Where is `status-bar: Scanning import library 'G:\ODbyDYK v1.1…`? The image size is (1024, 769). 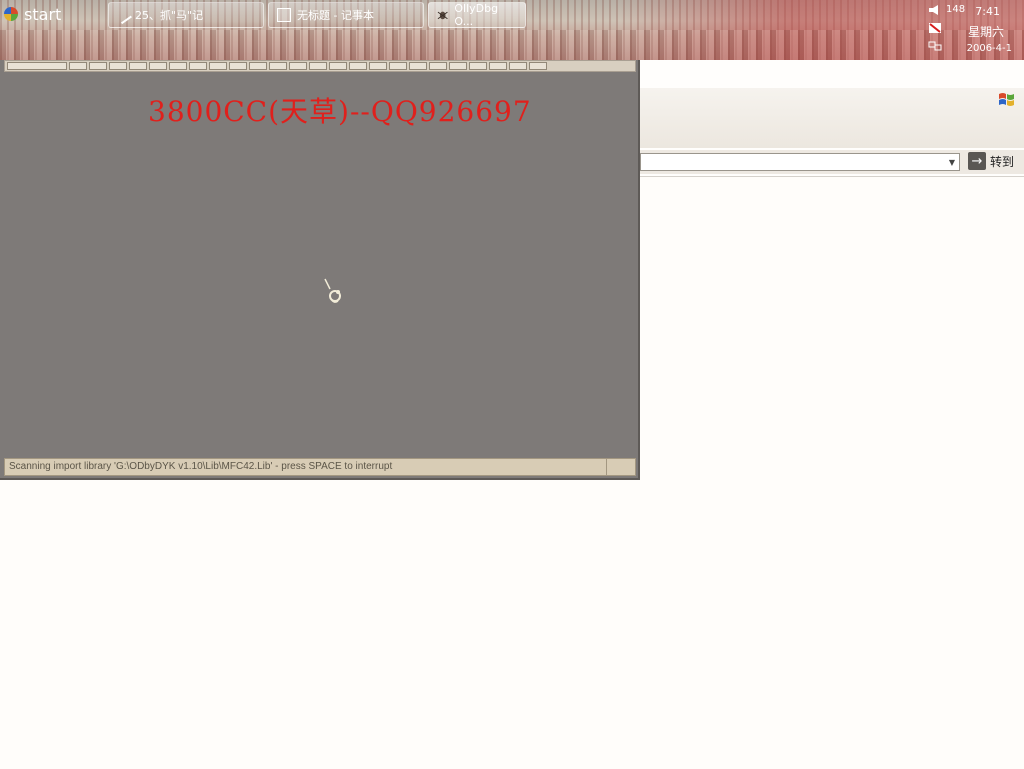
status-bar: Scanning import library 'G:\ODbyDYK v1.1… is located at coordinates (320, 467).